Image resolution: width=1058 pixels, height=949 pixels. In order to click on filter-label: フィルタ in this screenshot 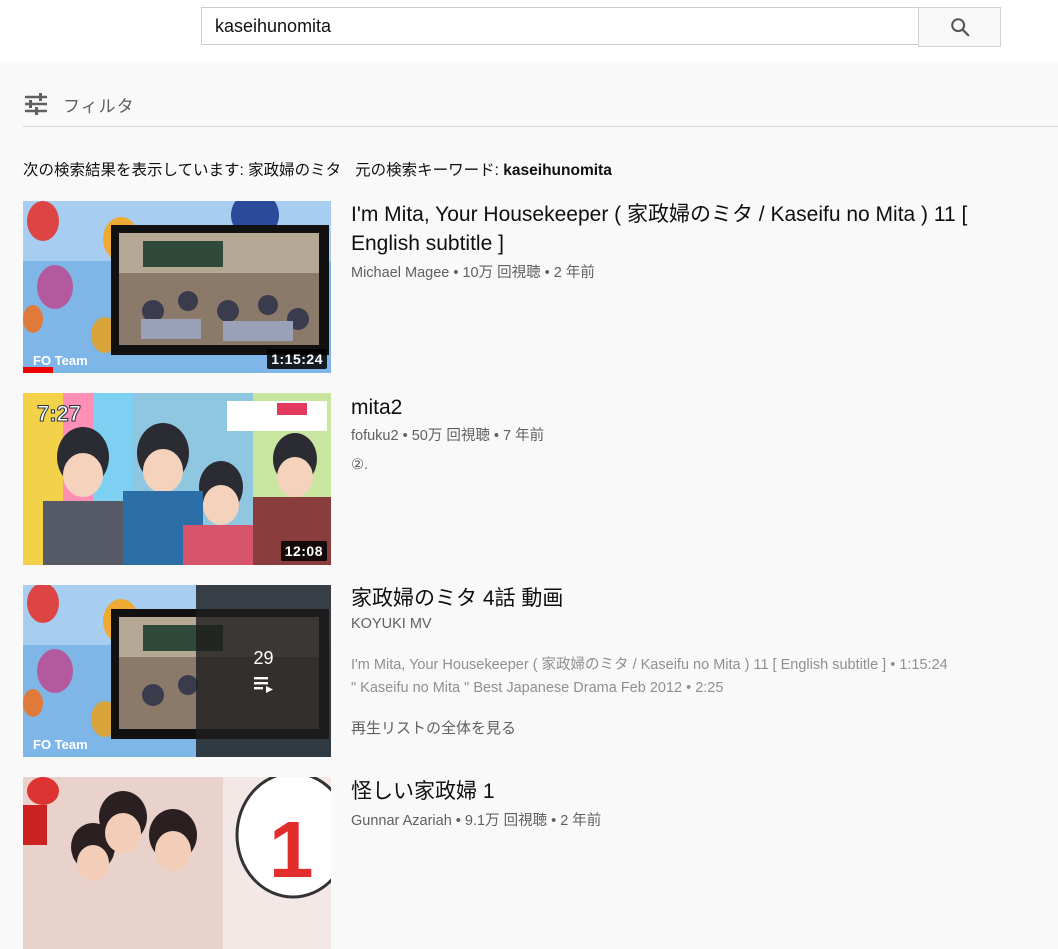, I will do `click(99, 106)`.